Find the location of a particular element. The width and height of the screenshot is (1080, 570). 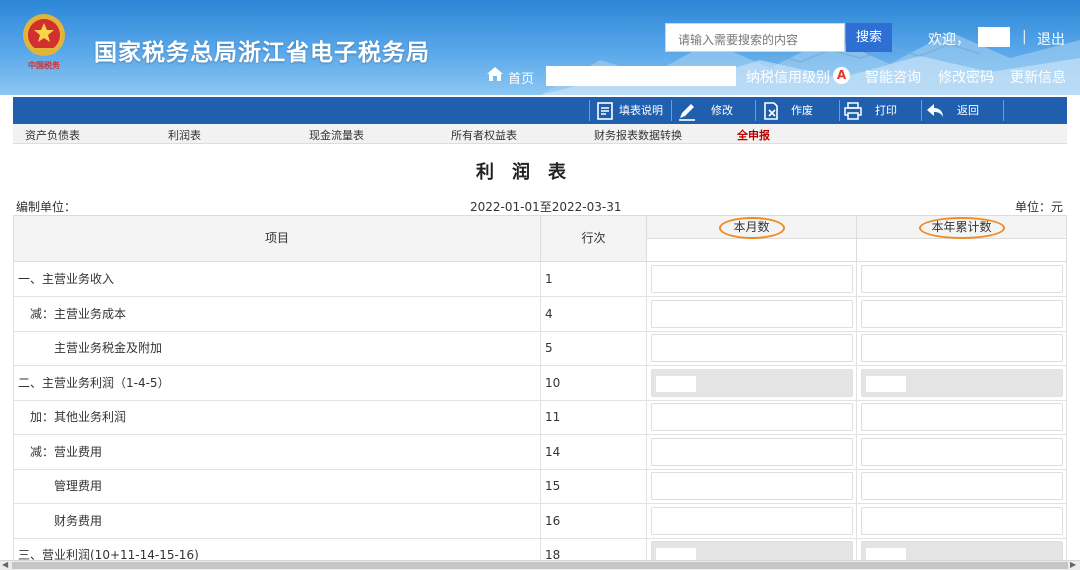

row-number: 18 is located at coordinates (594, 549).